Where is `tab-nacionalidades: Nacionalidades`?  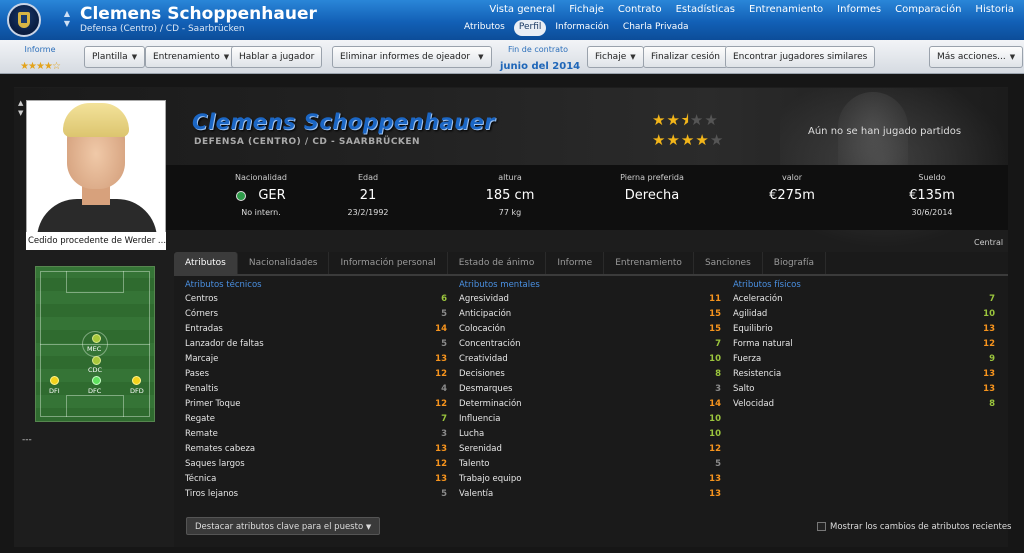 tab-nacionalidades: Nacionalidades is located at coordinates (284, 263).